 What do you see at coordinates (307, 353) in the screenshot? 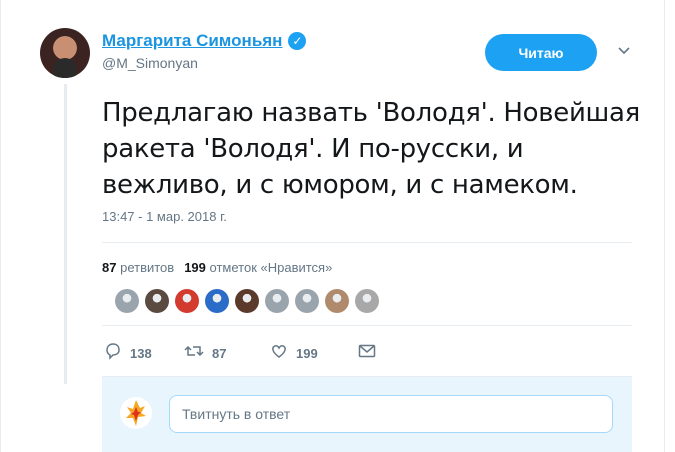
I see `likes-action-count: 199` at bounding box center [307, 353].